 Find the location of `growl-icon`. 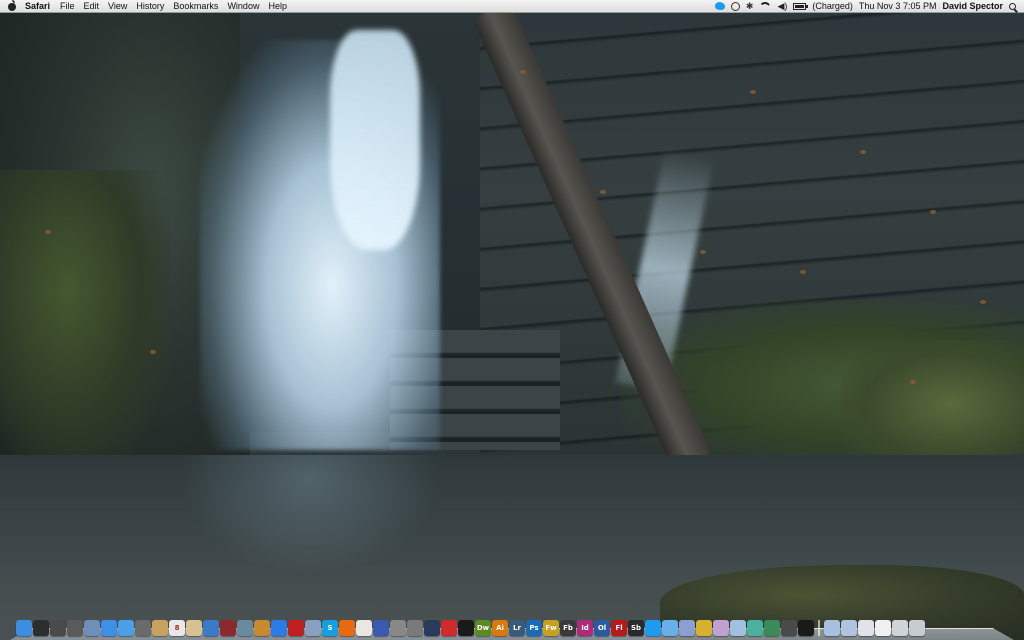

growl-icon is located at coordinates (721, 628).